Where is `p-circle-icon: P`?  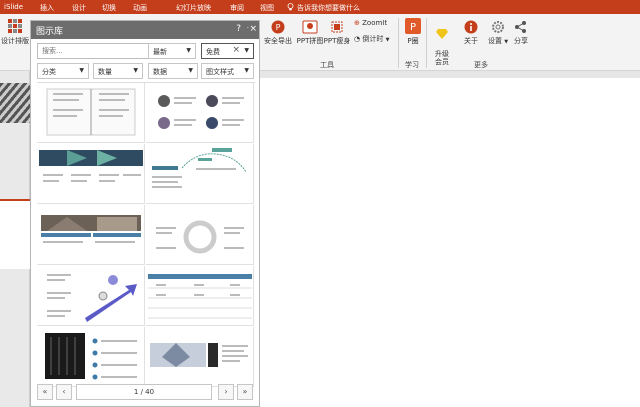 p-circle-icon: P is located at coordinates (413, 26).